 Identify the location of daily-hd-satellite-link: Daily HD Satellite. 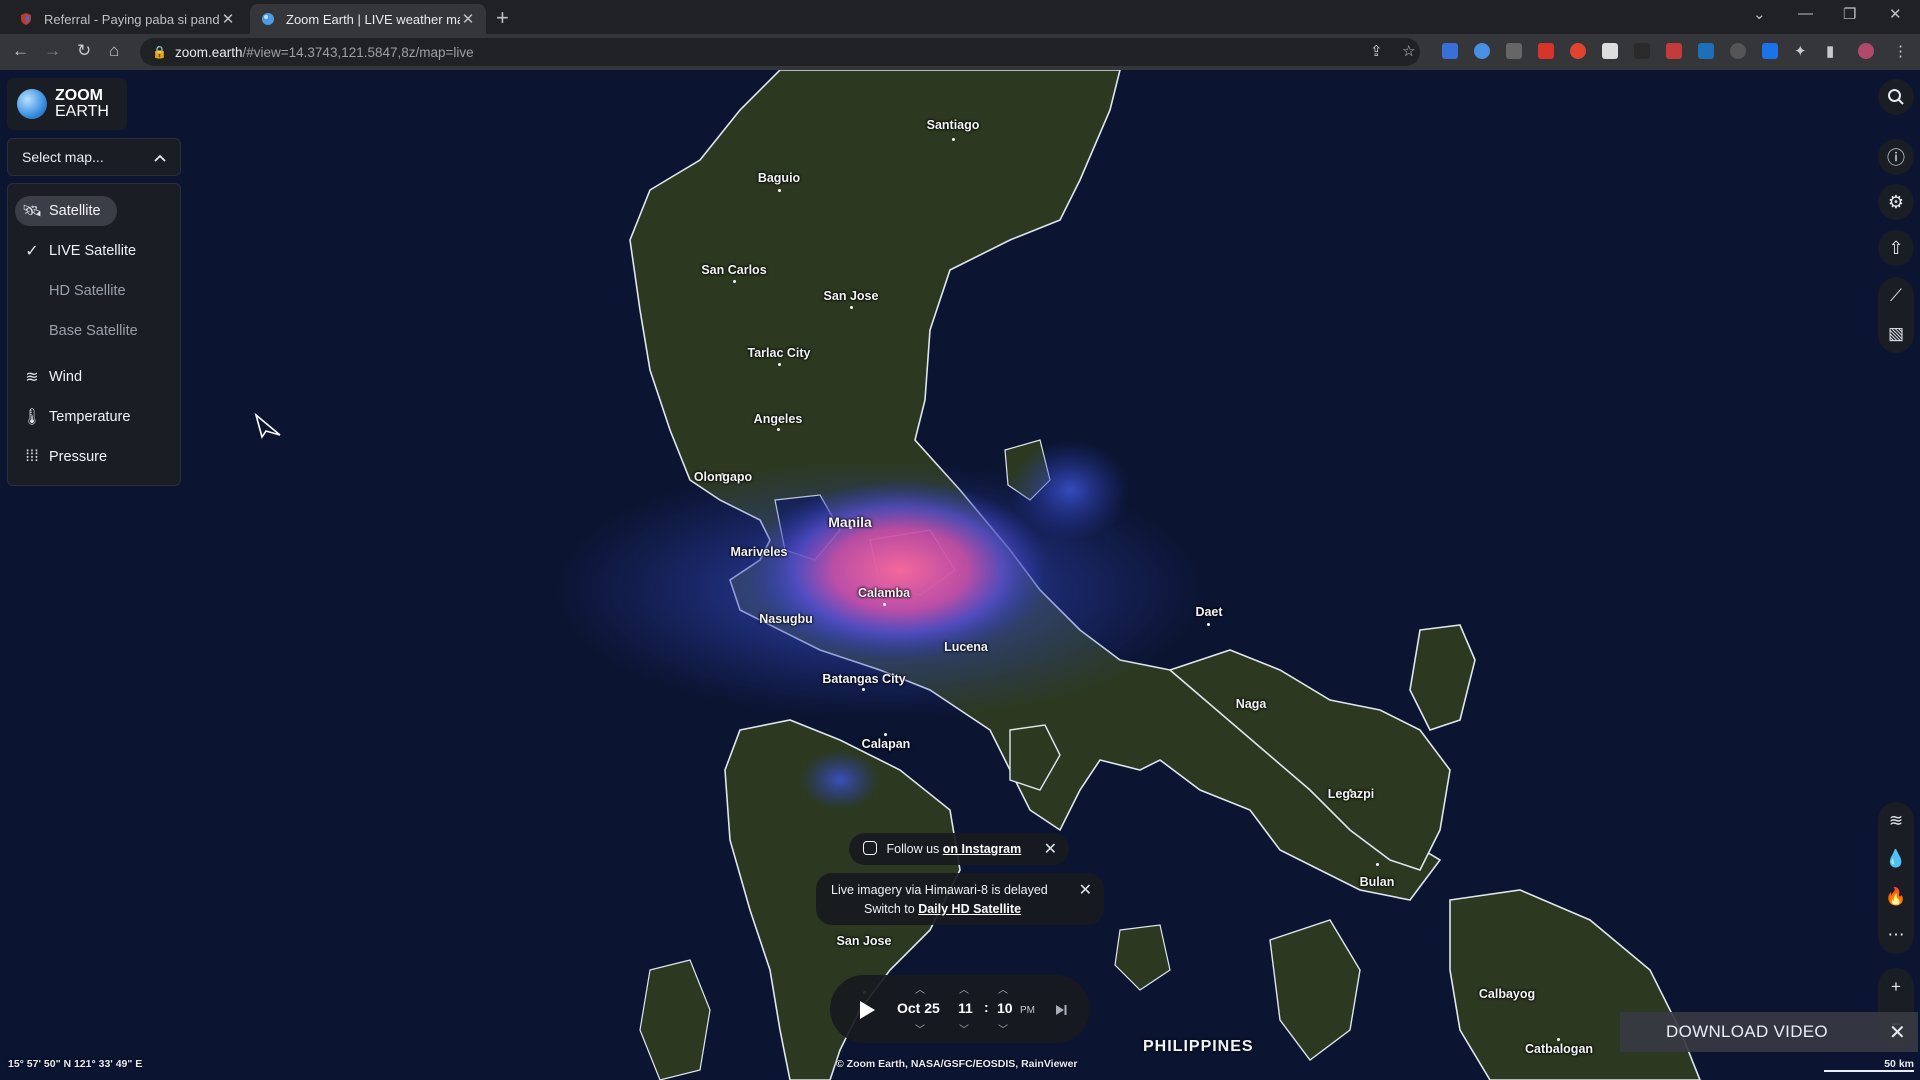
(969, 909).